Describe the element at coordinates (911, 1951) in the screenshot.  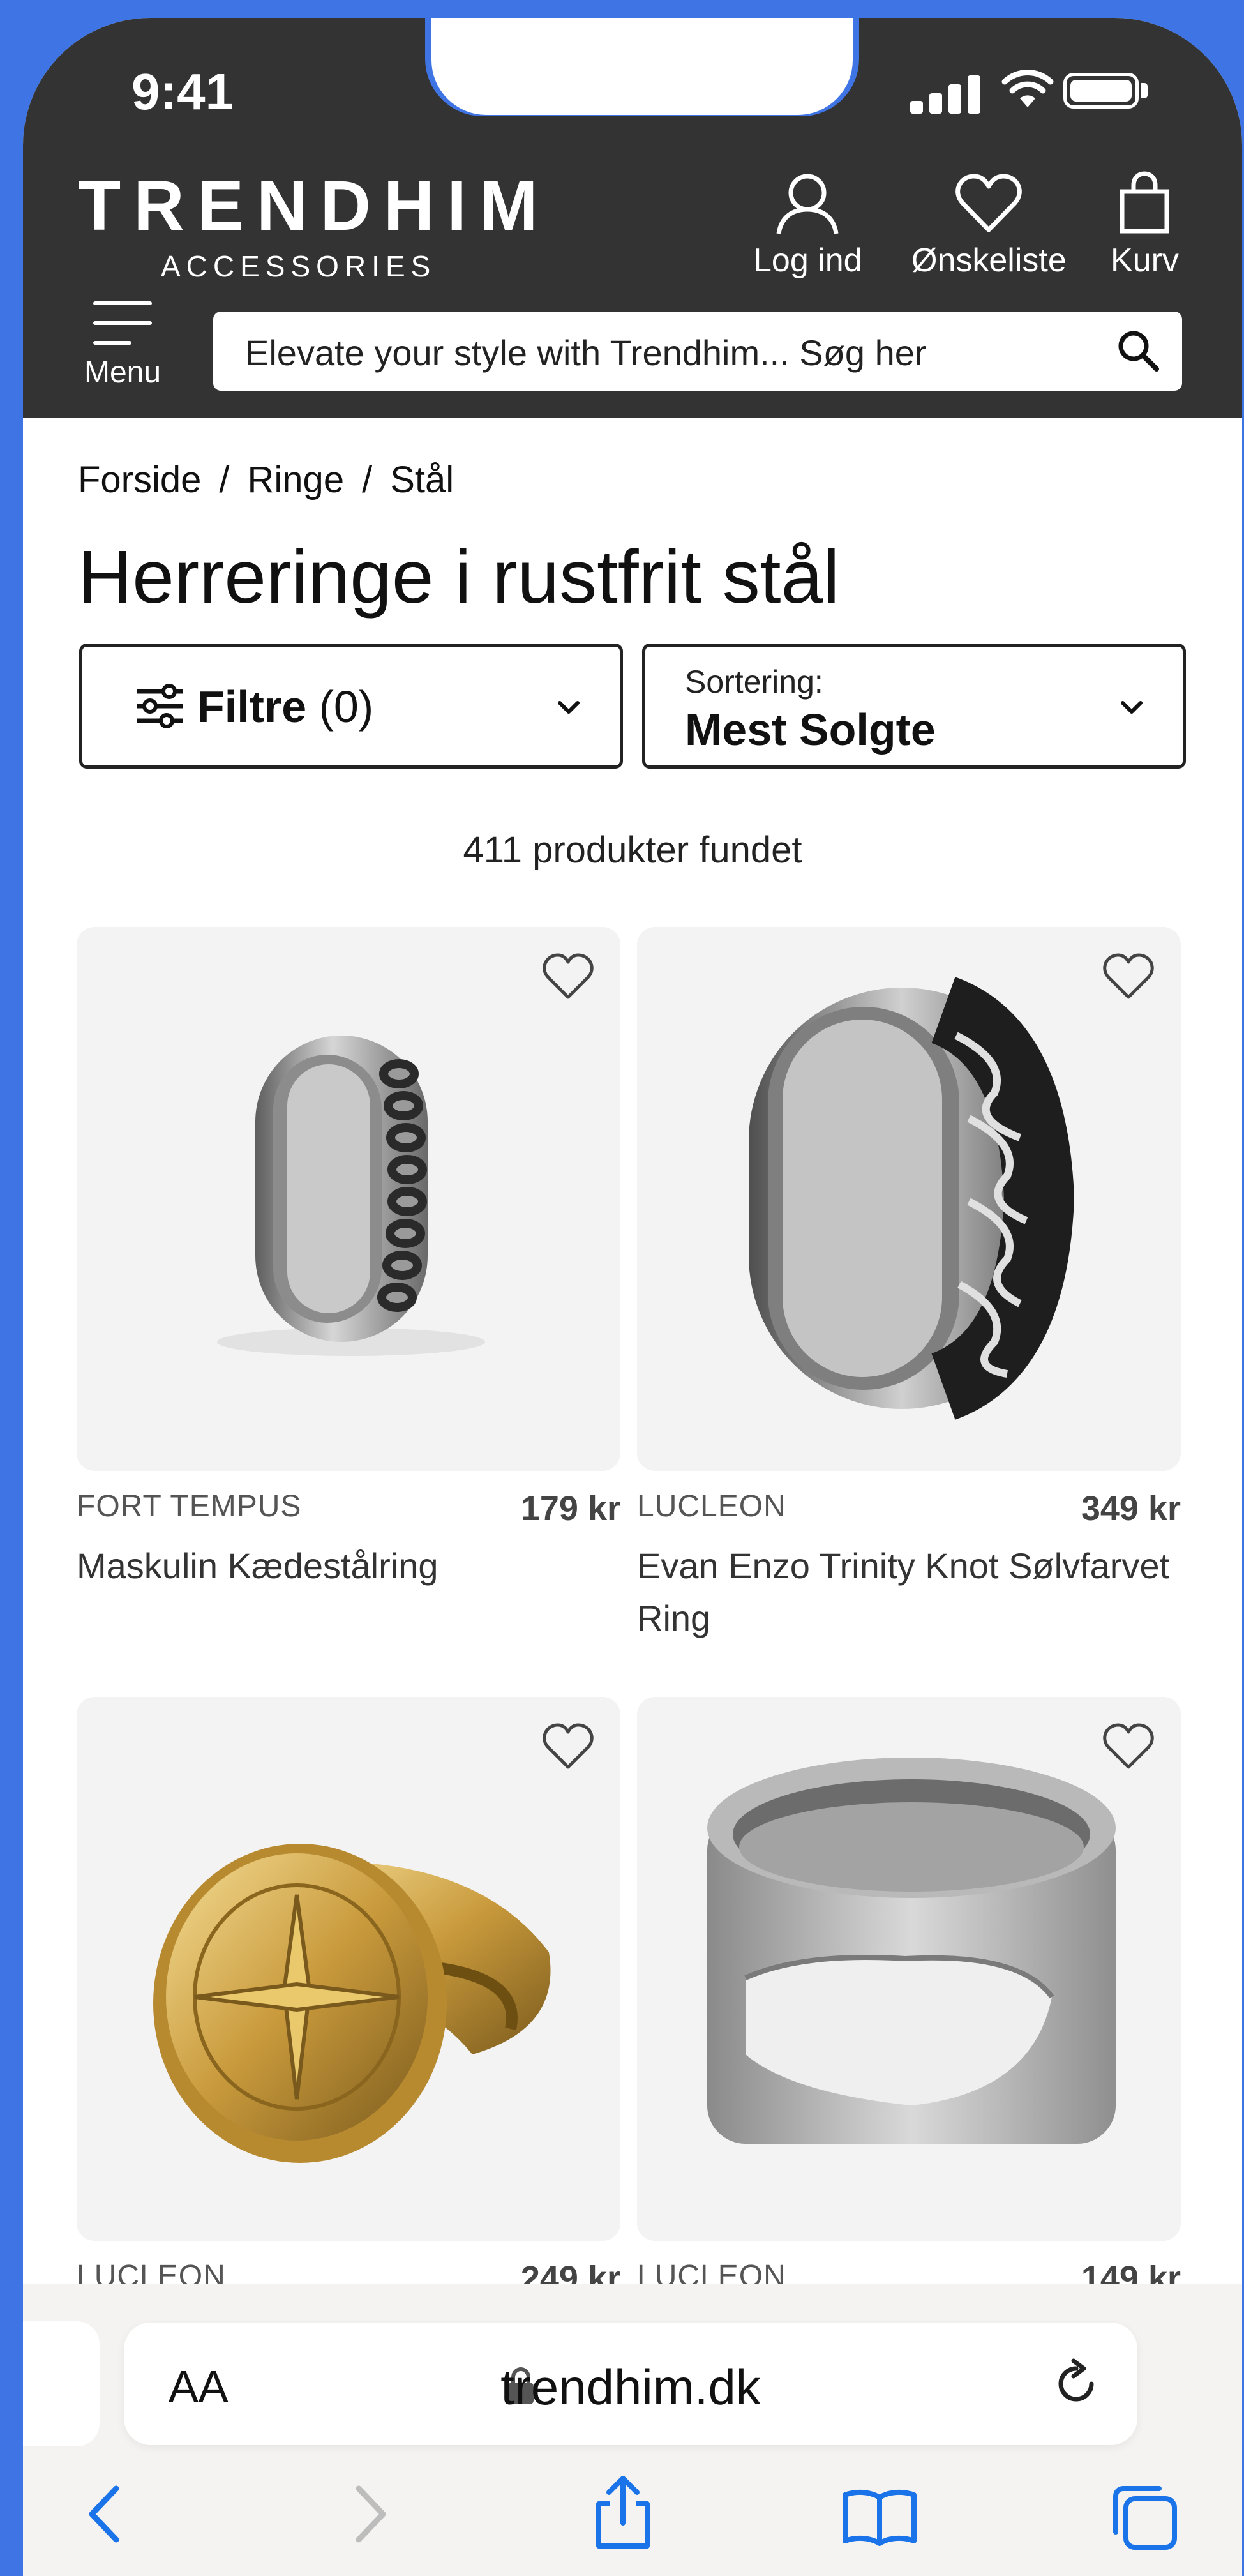
I see `bottle-opener-ring-image` at that location.